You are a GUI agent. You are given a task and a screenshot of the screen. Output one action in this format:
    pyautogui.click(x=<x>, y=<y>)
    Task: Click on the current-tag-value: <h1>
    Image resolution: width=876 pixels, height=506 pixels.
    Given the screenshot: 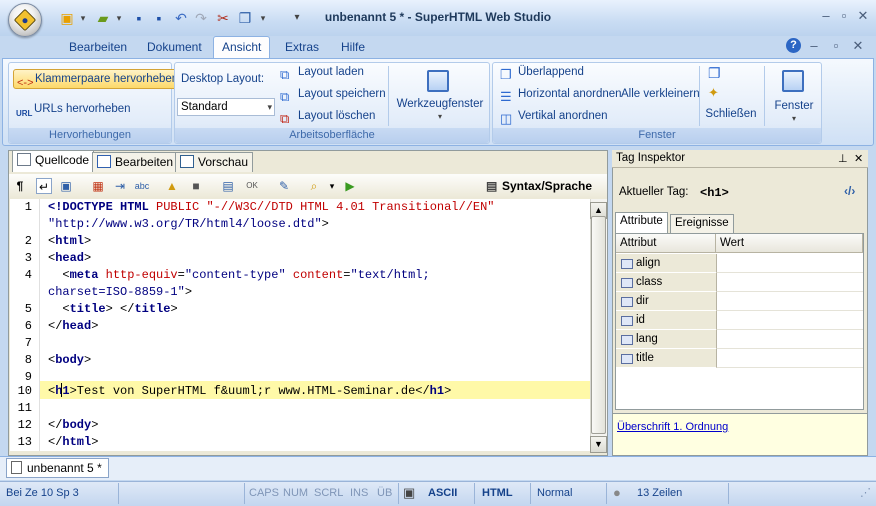 What is the action you would take?
    pyautogui.click(x=714, y=193)
    